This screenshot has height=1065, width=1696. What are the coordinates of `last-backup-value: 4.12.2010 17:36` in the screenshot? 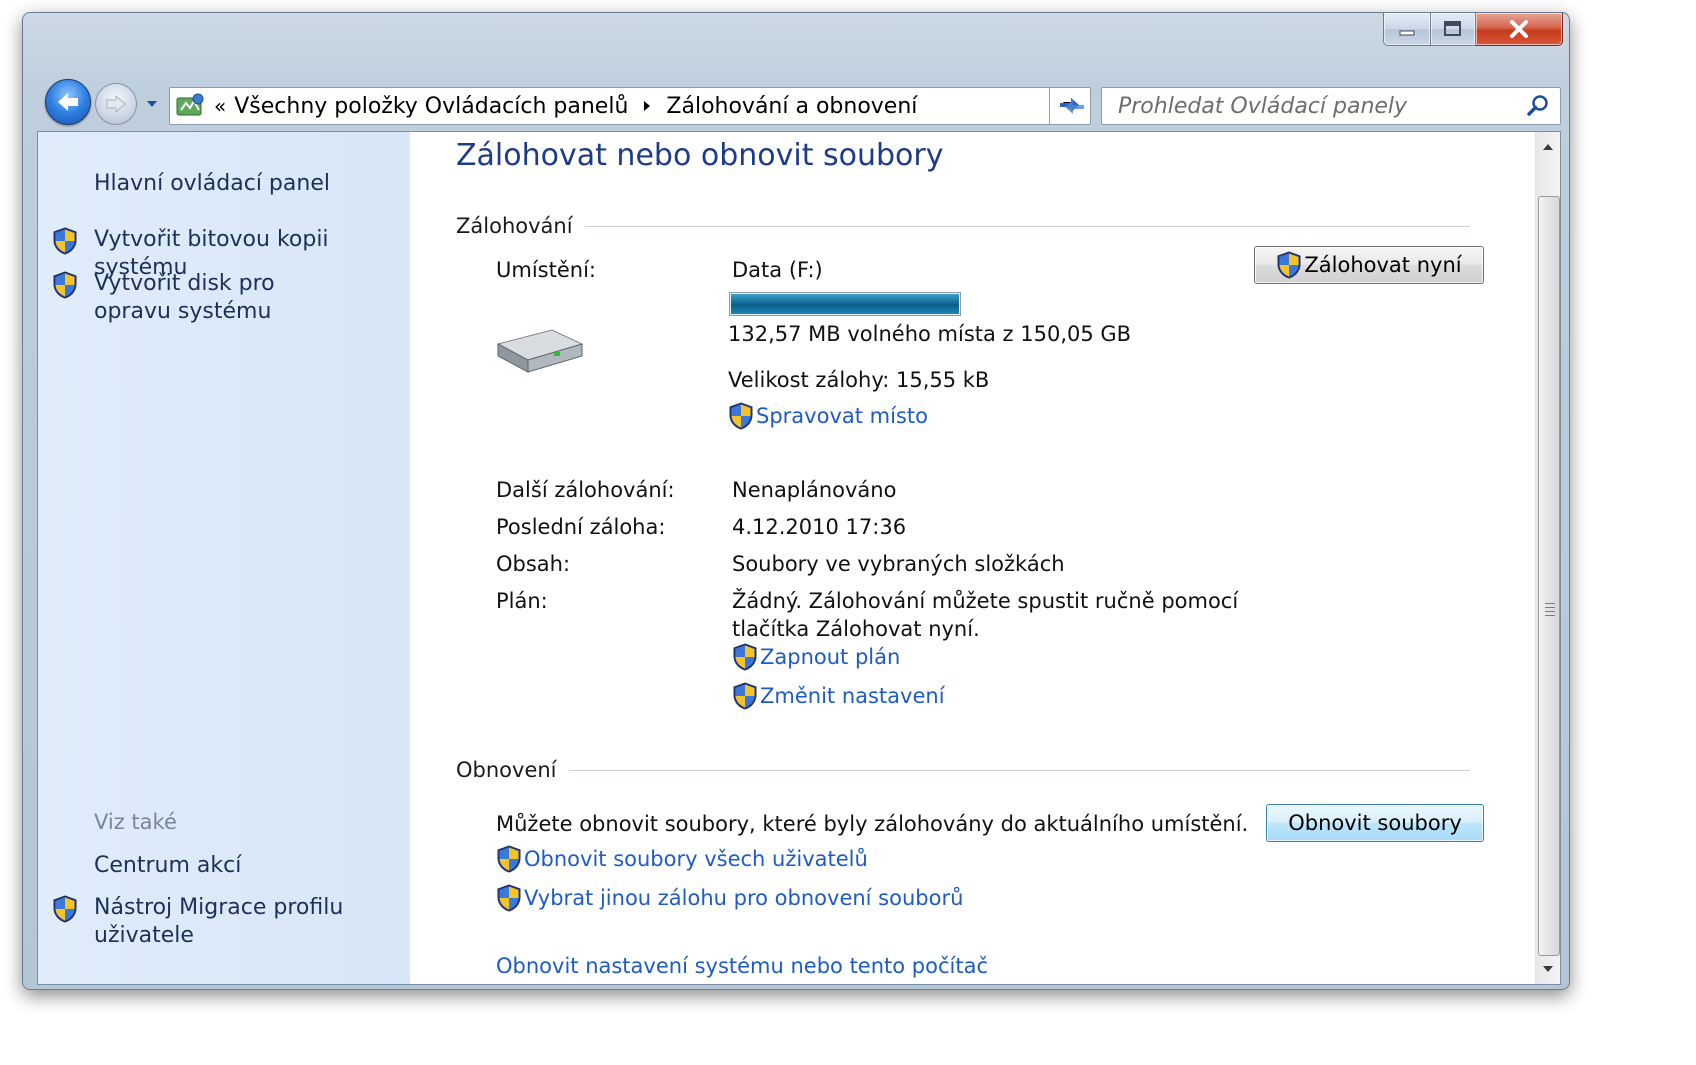 It's located at (819, 527).